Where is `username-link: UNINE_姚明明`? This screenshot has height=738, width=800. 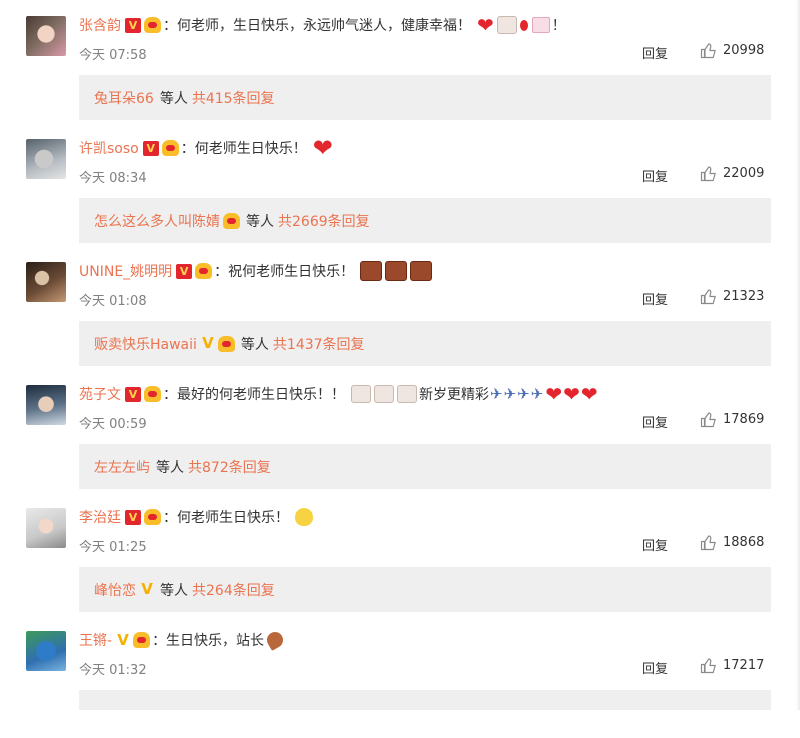 username-link: UNINE_姚明明 is located at coordinates (125, 271).